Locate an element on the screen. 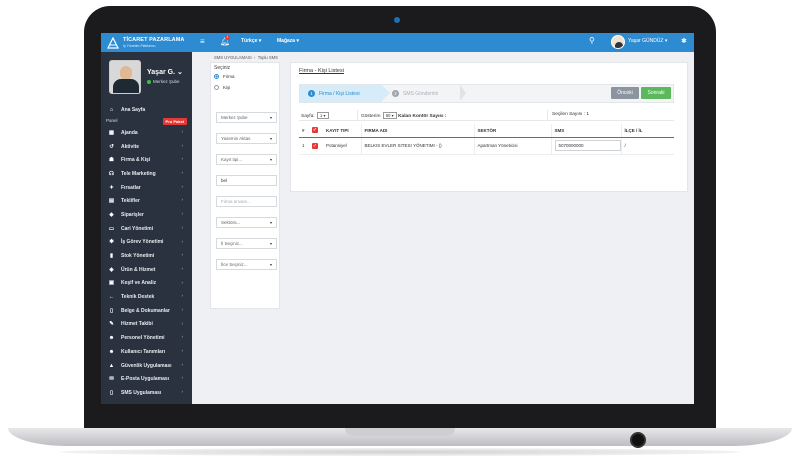 The height and width of the screenshot is (463, 800). sidebar-item: ▣ Keşif ve Analiz › is located at coordinates (146, 284).